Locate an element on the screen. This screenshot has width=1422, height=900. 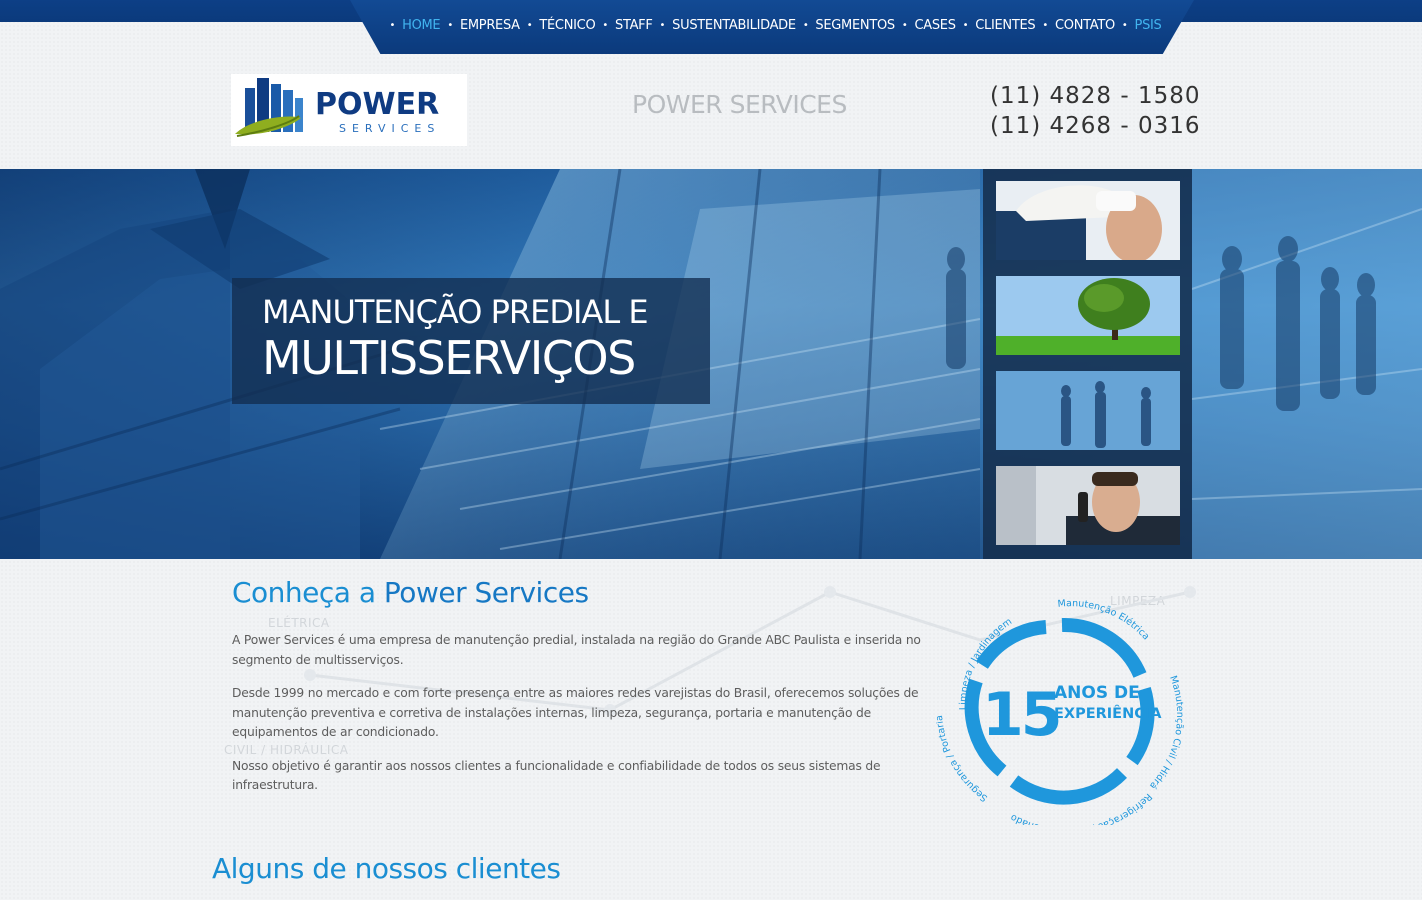
logo-word: POWER is located at coordinates (377, 104).